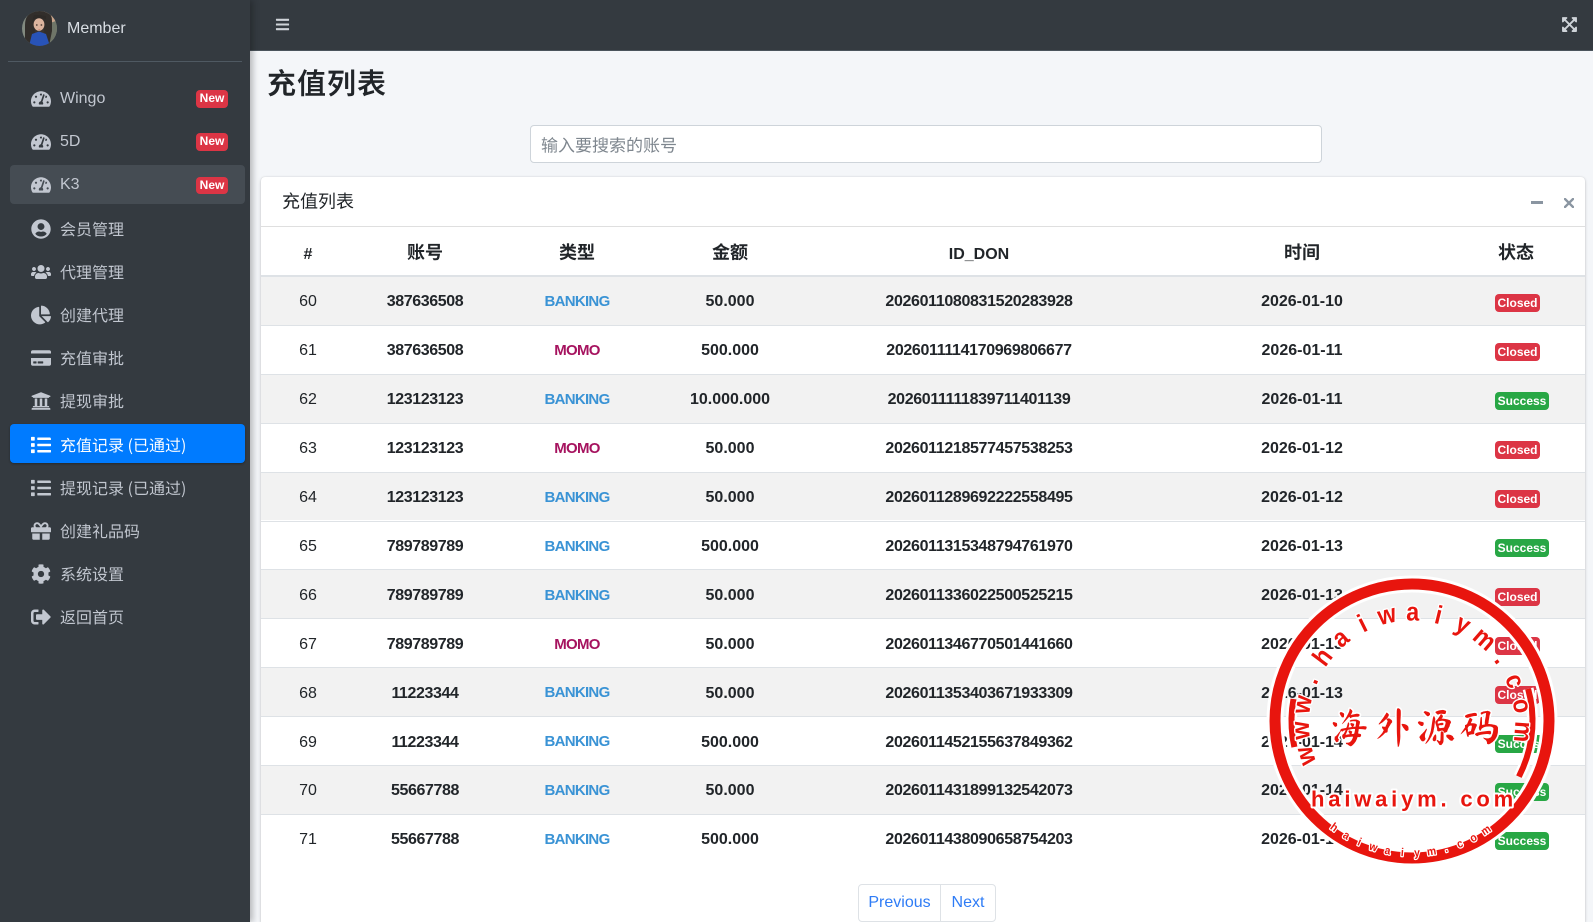 This screenshot has height=922, width=1593. What do you see at coordinates (1322, 657) in the screenshot?
I see `svg-text: h` at bounding box center [1322, 657].